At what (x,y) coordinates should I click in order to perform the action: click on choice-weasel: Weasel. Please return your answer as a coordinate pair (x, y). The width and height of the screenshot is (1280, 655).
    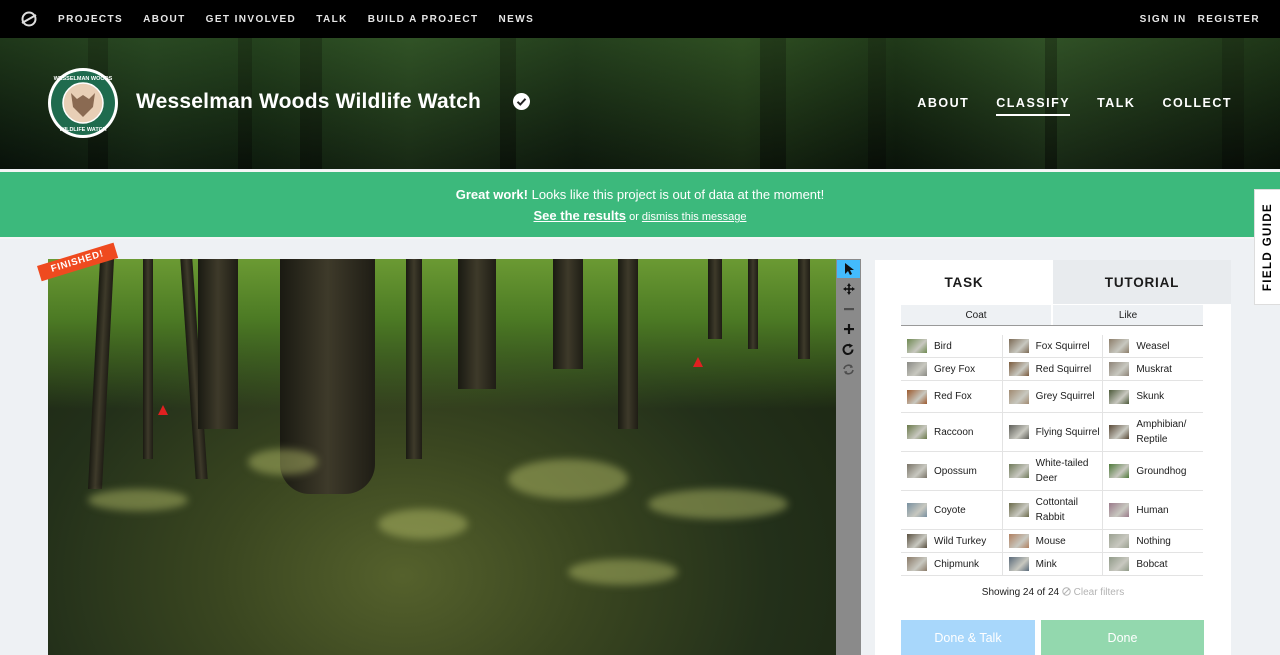
    Looking at the image, I should click on (1152, 346).